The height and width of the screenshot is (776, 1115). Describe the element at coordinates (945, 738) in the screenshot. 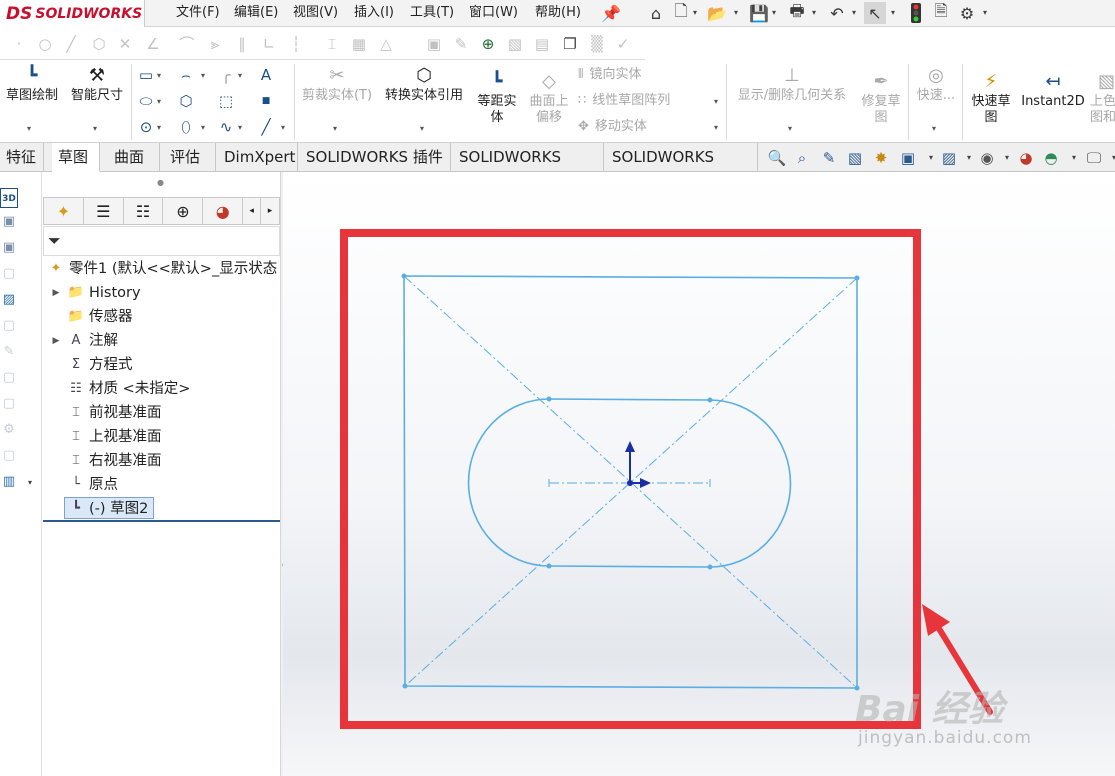

I see `watermark-url: jingyan.baidu.com` at that location.